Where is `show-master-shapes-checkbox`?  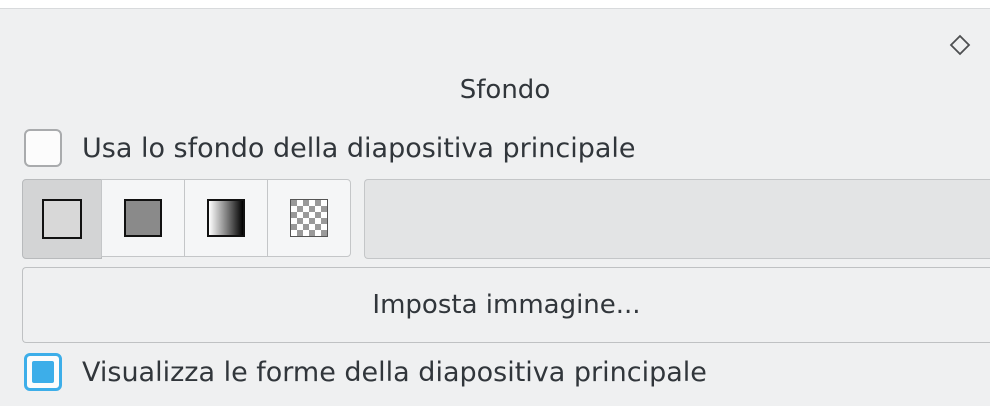
show-master-shapes-checkbox is located at coordinates (43, 372).